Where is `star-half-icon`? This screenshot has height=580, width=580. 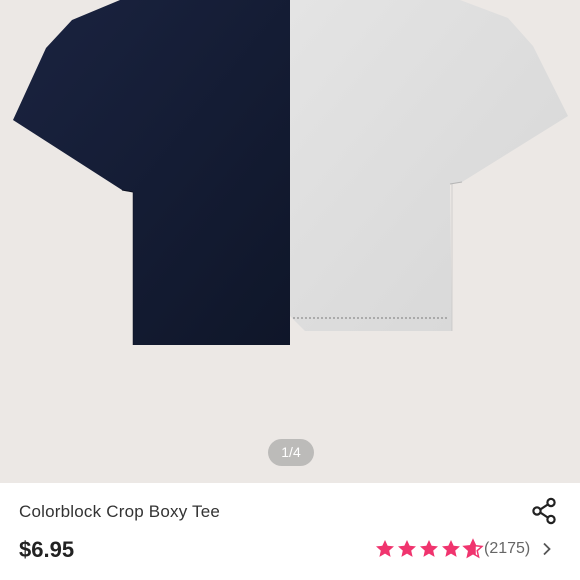 star-half-icon is located at coordinates (473, 548).